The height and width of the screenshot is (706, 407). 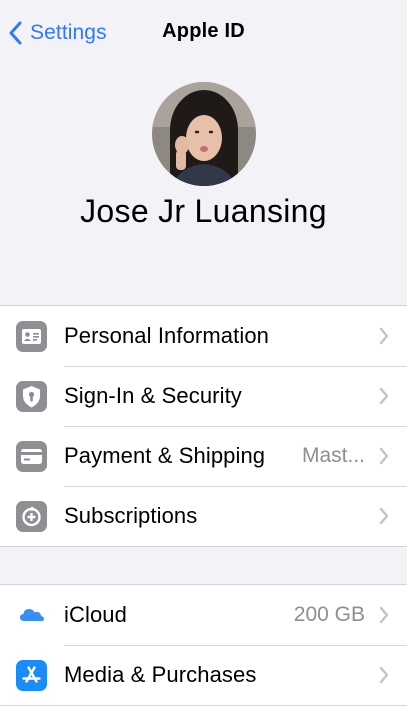 What do you see at coordinates (131, 515) in the screenshot?
I see `row-label: Subscriptions` at bounding box center [131, 515].